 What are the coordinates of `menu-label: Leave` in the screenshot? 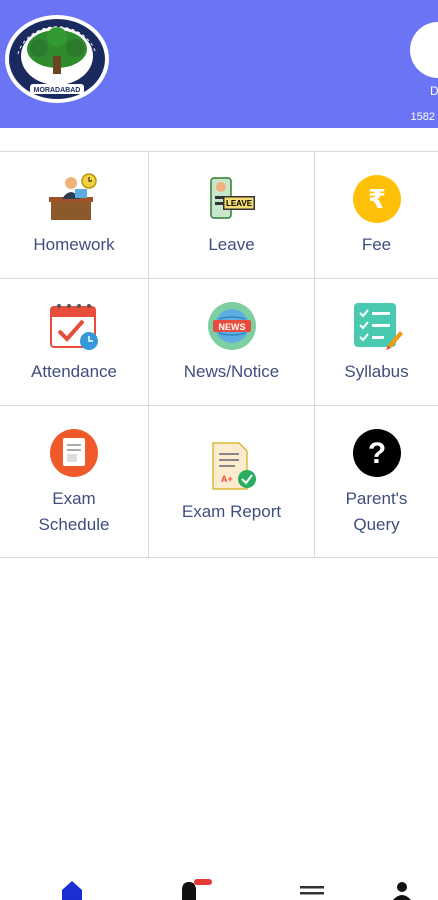 It's located at (231, 244).